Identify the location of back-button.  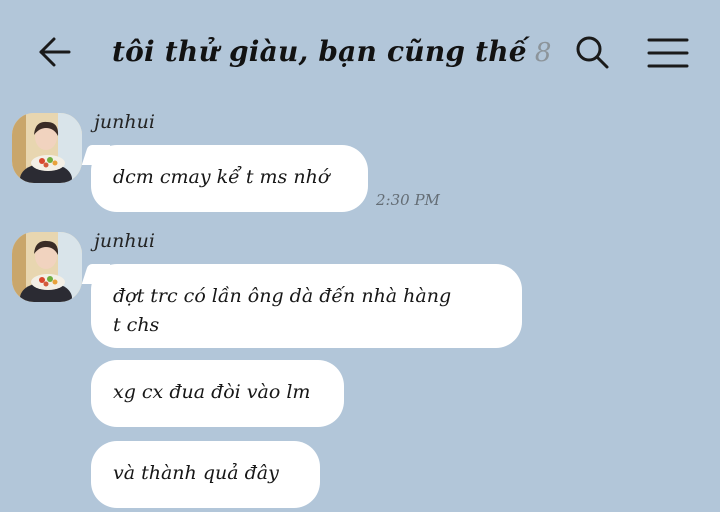
(54, 52).